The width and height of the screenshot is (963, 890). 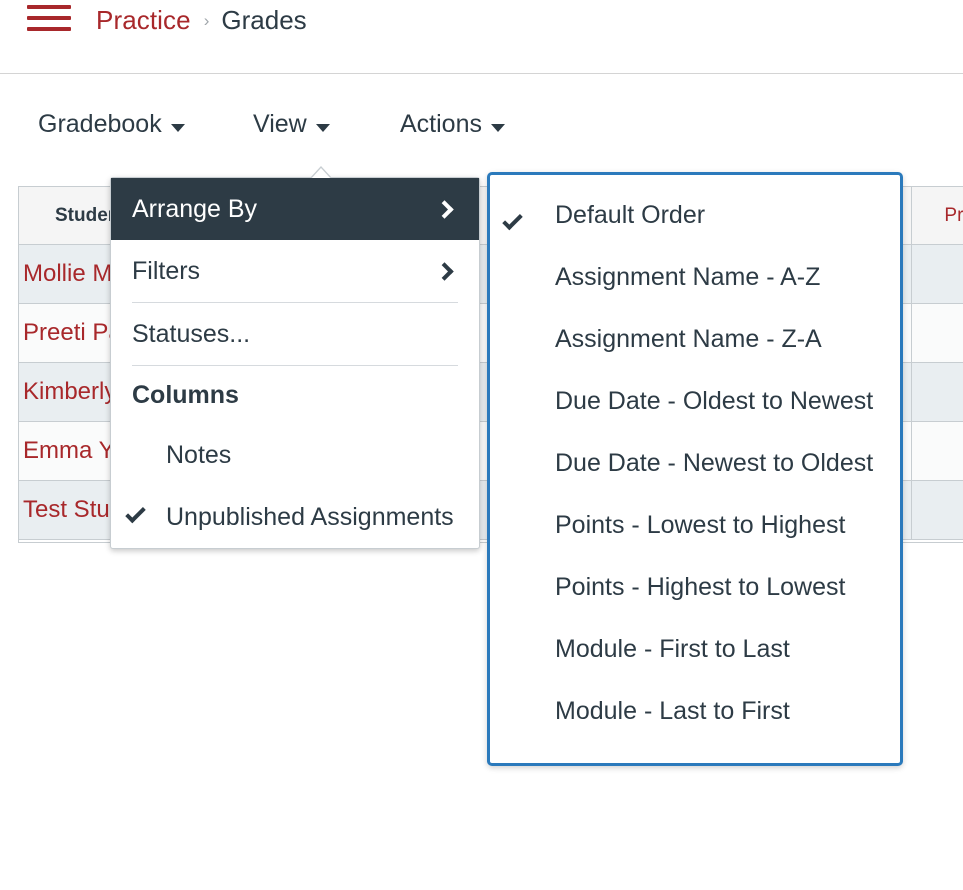 I want to click on submenu-item-label: Module - First to Last, so click(x=672, y=649).